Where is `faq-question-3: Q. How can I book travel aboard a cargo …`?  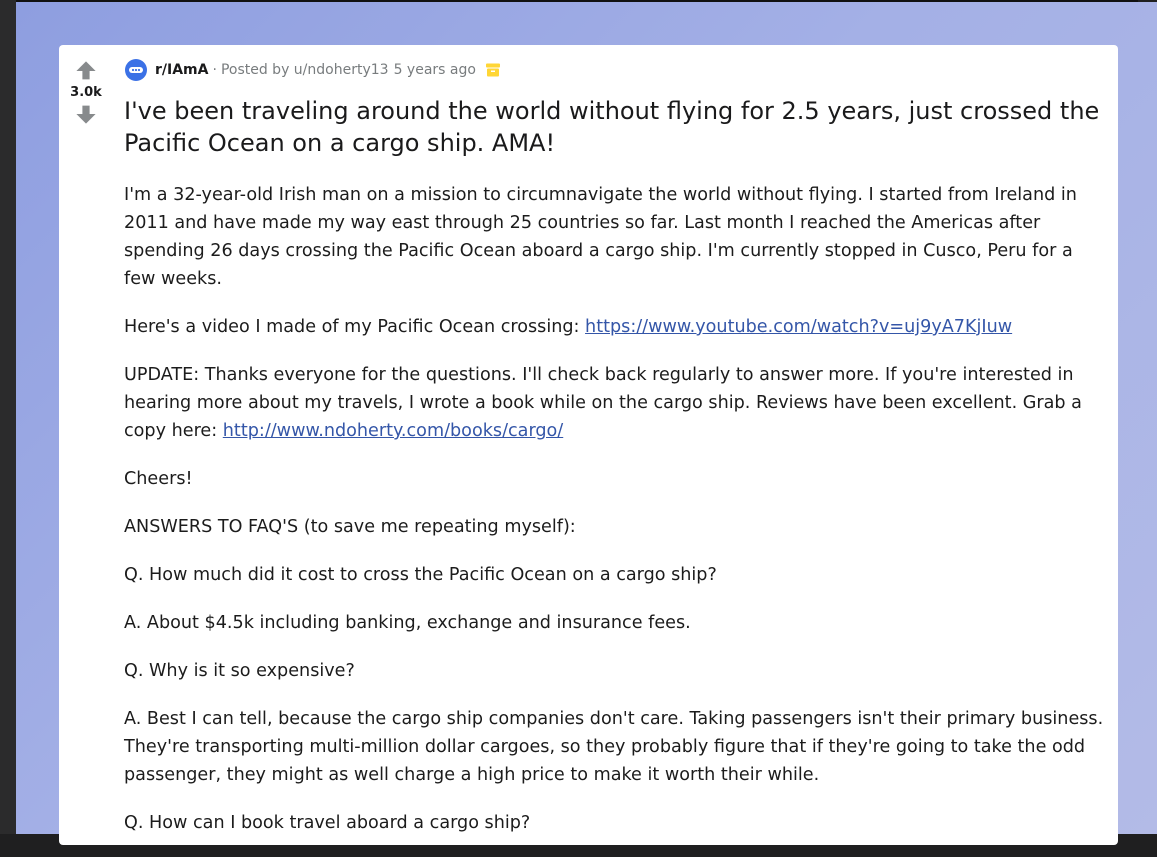
faq-question-3: Q. How can I book travel aboard a cargo … is located at coordinates (327, 823).